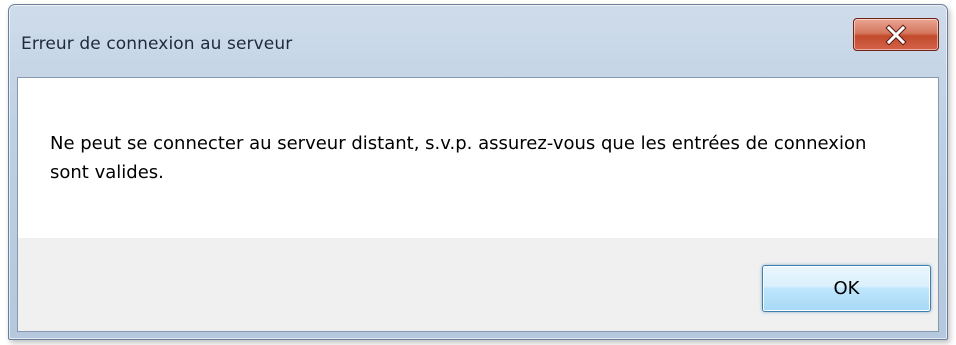 The width and height of the screenshot is (956, 345). Describe the element at coordinates (157, 44) in the screenshot. I see `dialog-title: Erreur de connexion au serveur` at that location.